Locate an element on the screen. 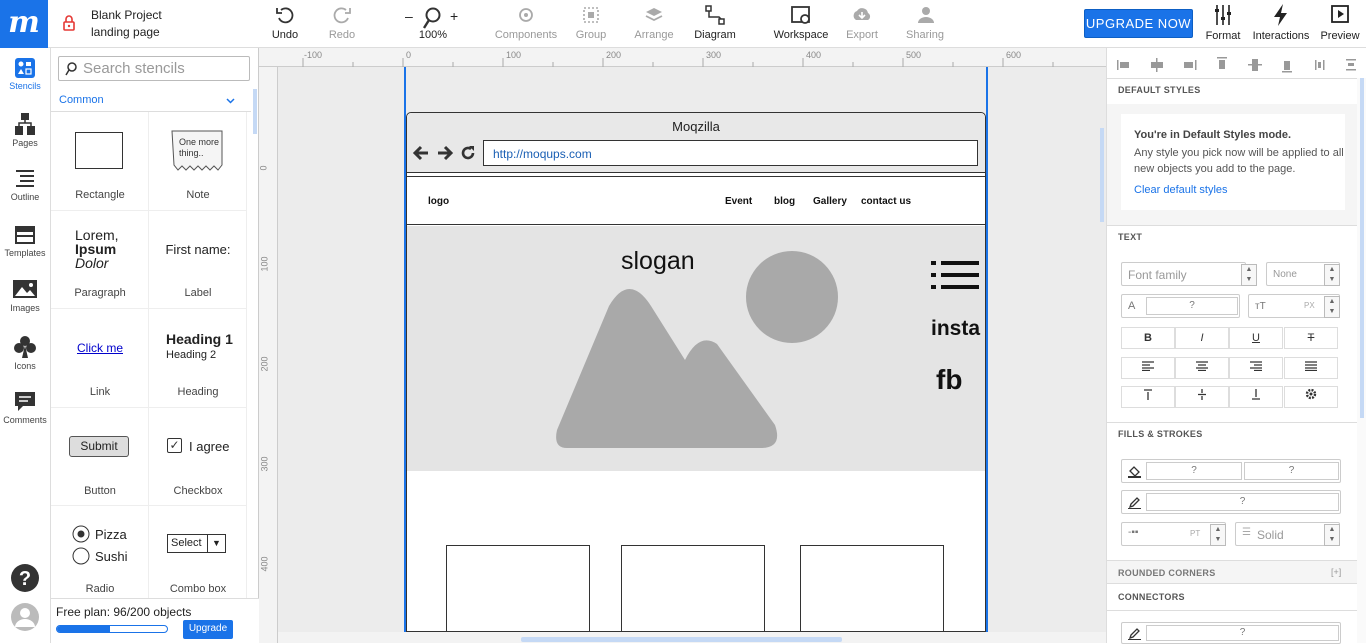  align-center-button is located at coordinates (1202, 368).